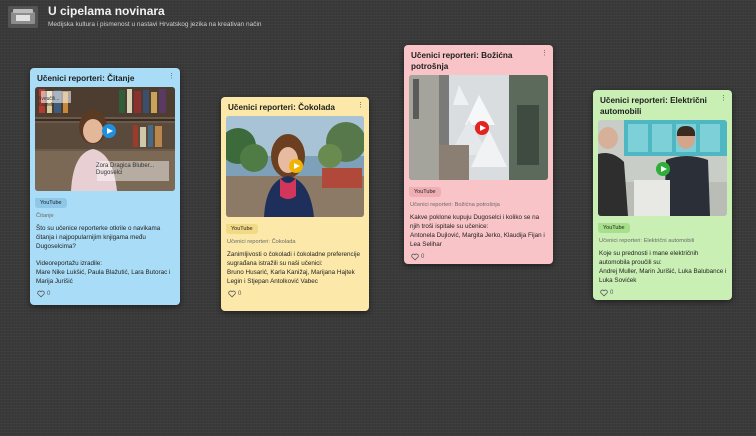  What do you see at coordinates (455, 205) in the screenshot?
I see `card-source: Učenici reporteri: Božićna potrošnja` at bounding box center [455, 205].